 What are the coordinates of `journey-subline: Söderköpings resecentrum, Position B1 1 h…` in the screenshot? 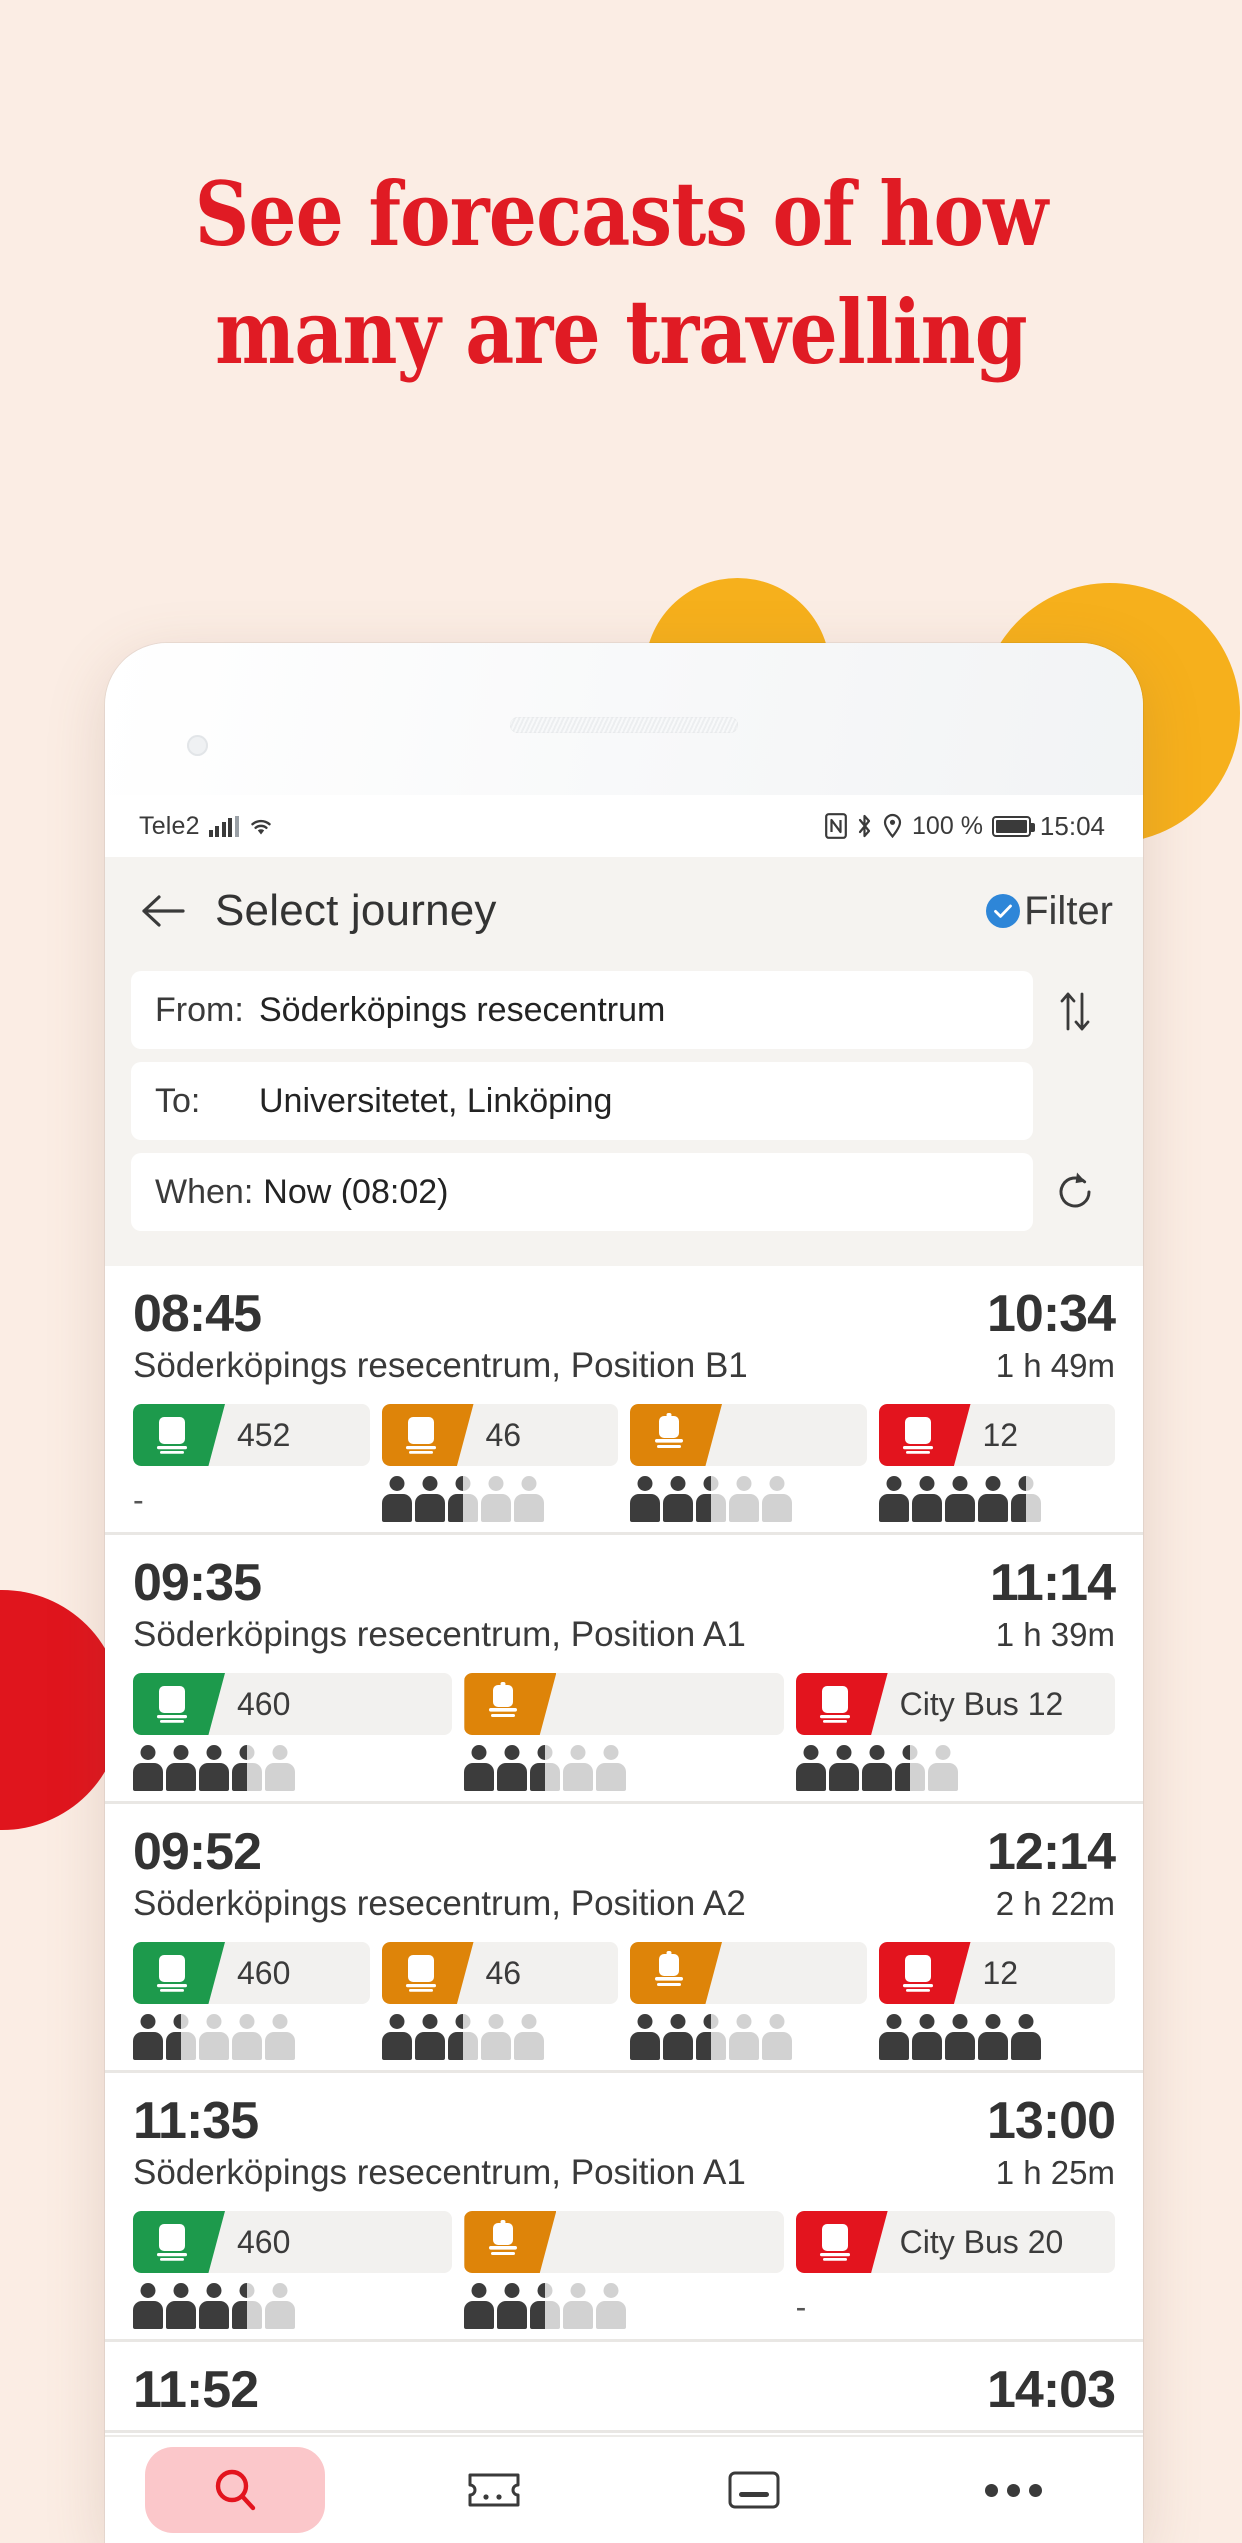 It's located at (624, 1366).